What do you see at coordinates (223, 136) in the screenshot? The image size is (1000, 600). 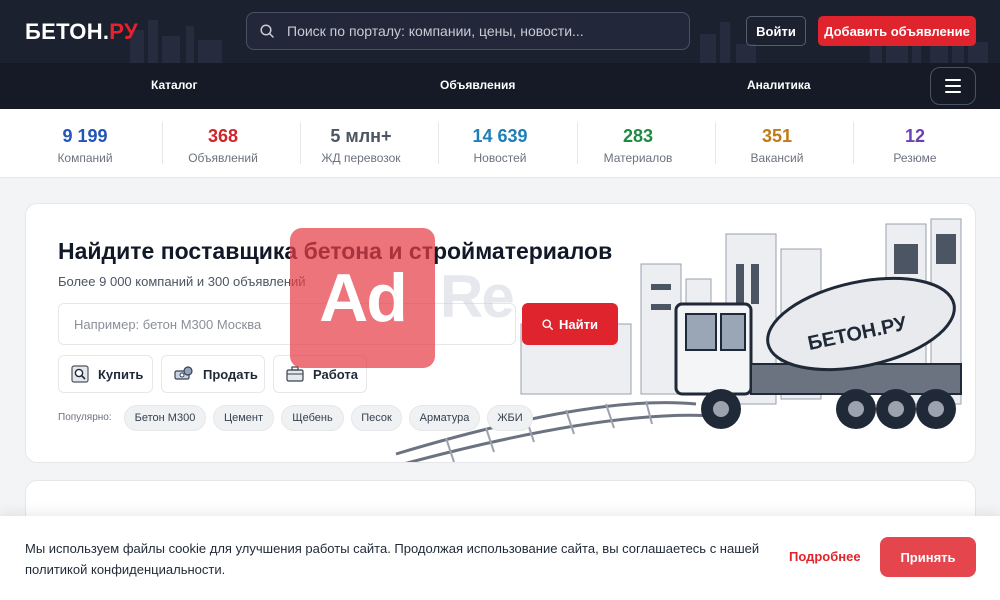 I see `stat-value: 368` at bounding box center [223, 136].